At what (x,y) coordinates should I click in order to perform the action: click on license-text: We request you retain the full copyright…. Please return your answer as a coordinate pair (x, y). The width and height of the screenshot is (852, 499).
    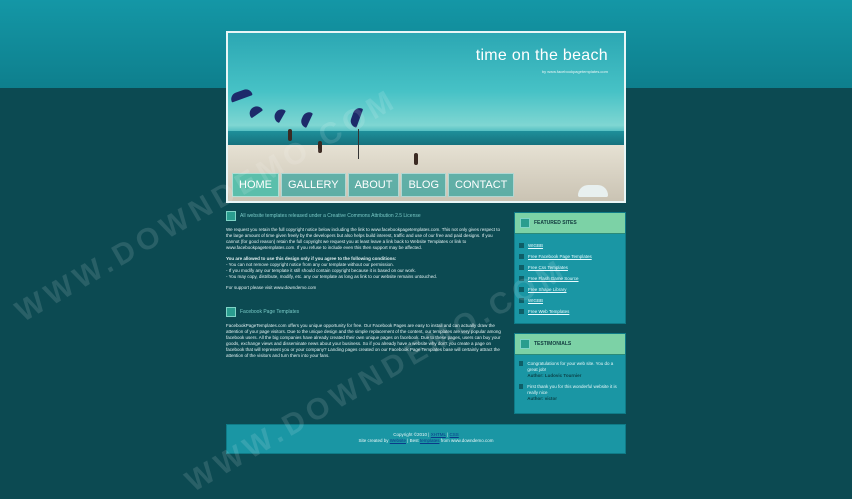
    Looking at the image, I should click on (363, 238).